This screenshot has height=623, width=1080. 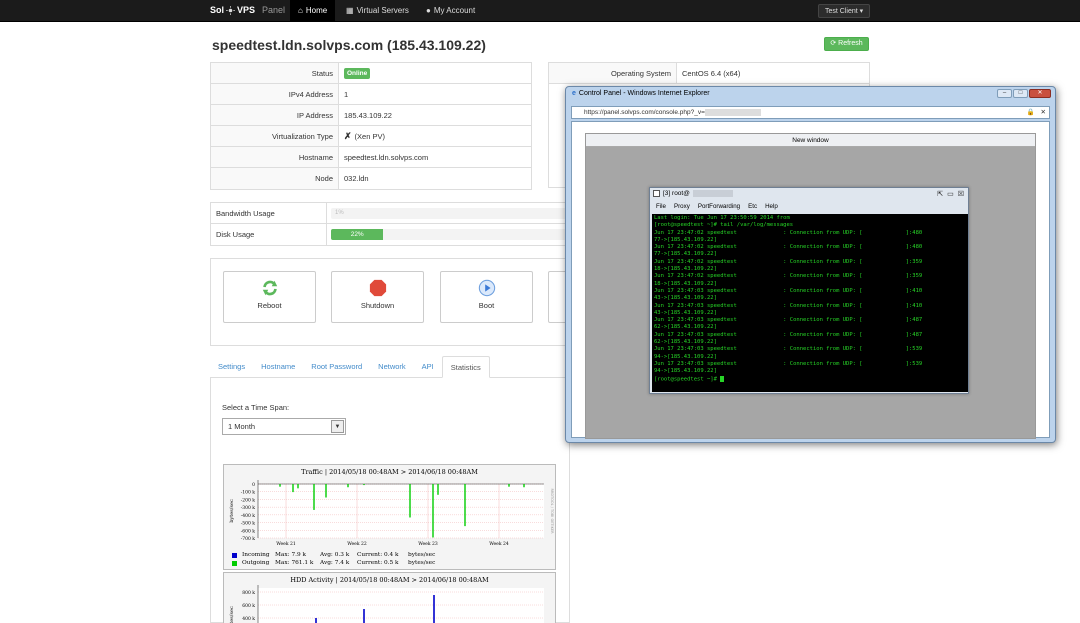 I want to click on status-badge: Online, so click(x=357, y=73).